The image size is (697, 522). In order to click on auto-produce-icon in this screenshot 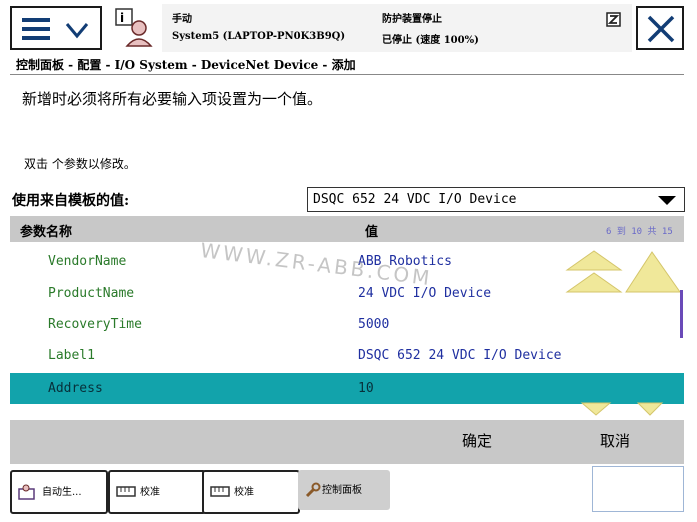, I will do `click(26, 492)`.